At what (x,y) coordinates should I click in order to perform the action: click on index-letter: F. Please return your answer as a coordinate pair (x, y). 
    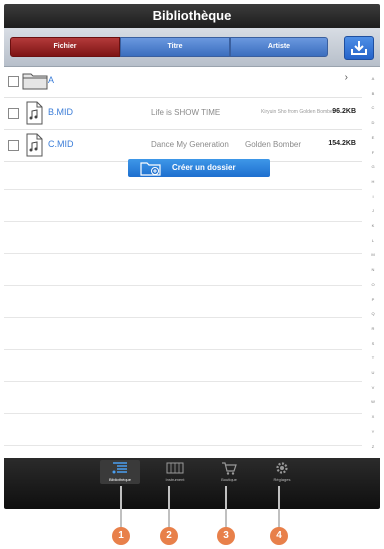
    Looking at the image, I should click on (373, 152).